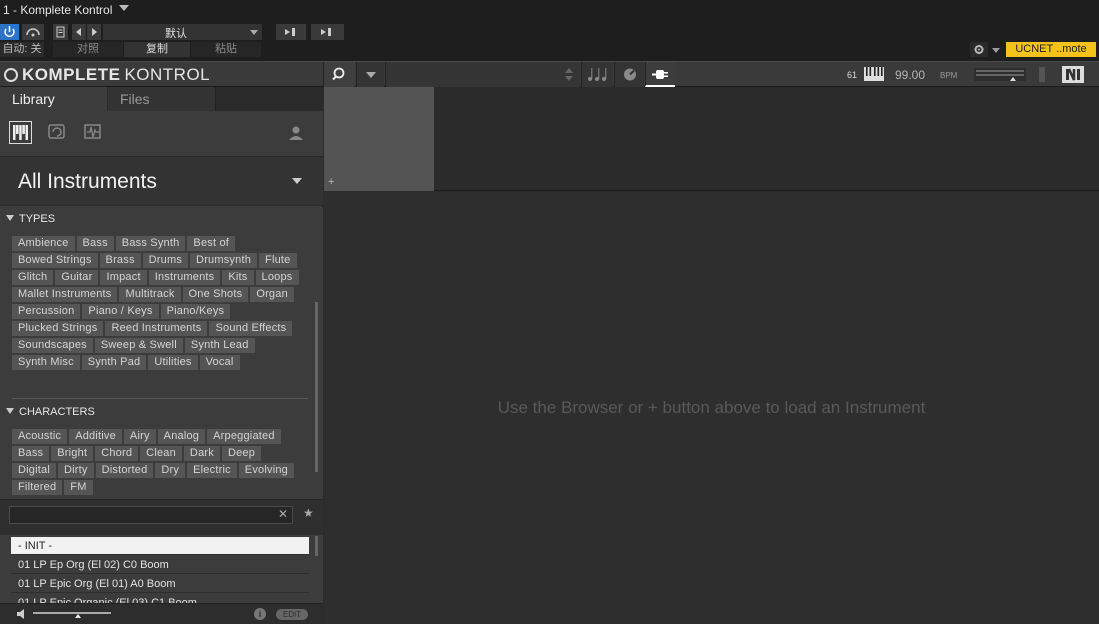  What do you see at coordinates (139, 436) in the screenshot?
I see `character-tag: Airy` at bounding box center [139, 436].